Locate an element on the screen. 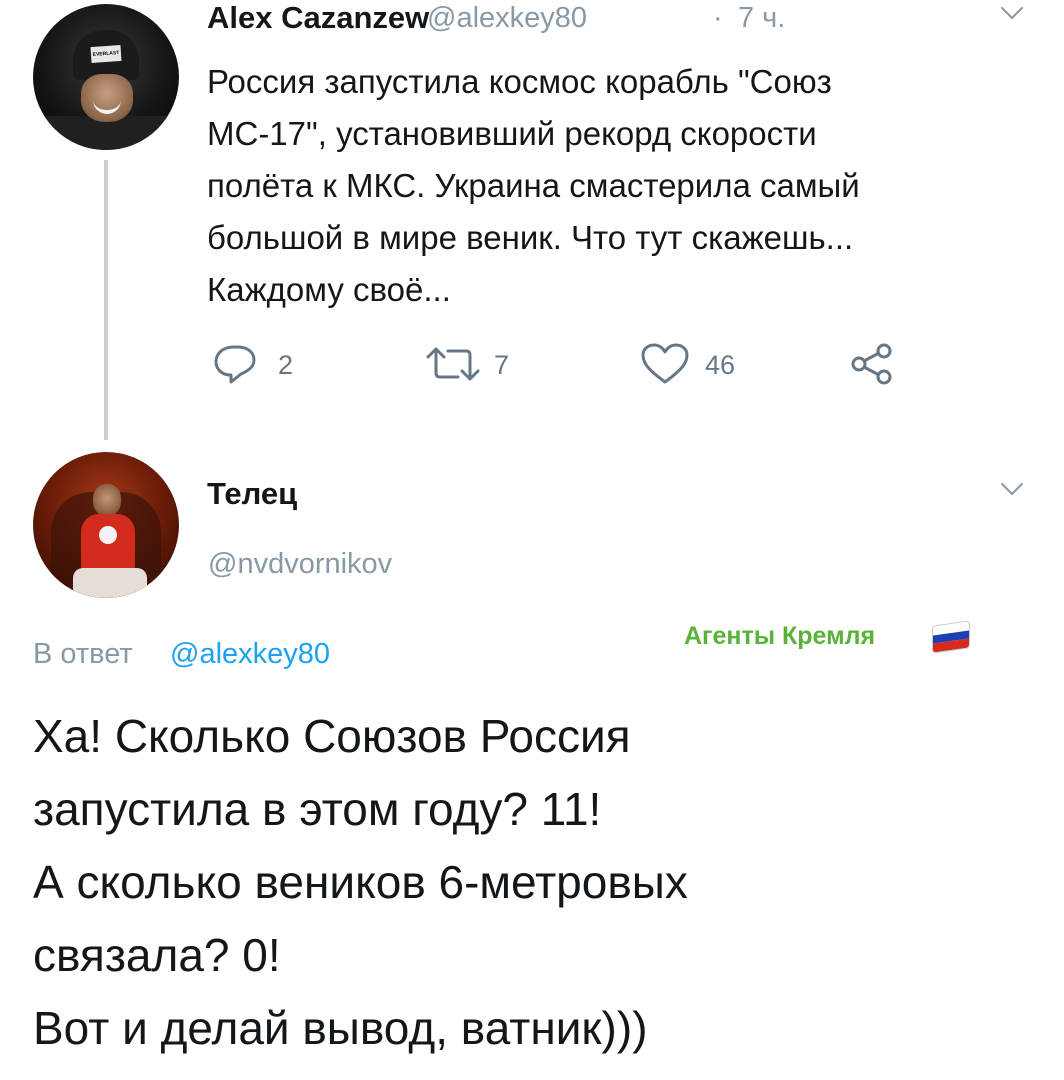 The width and height of the screenshot is (1064, 1080). avatar-shirt is located at coordinates (108, 544).